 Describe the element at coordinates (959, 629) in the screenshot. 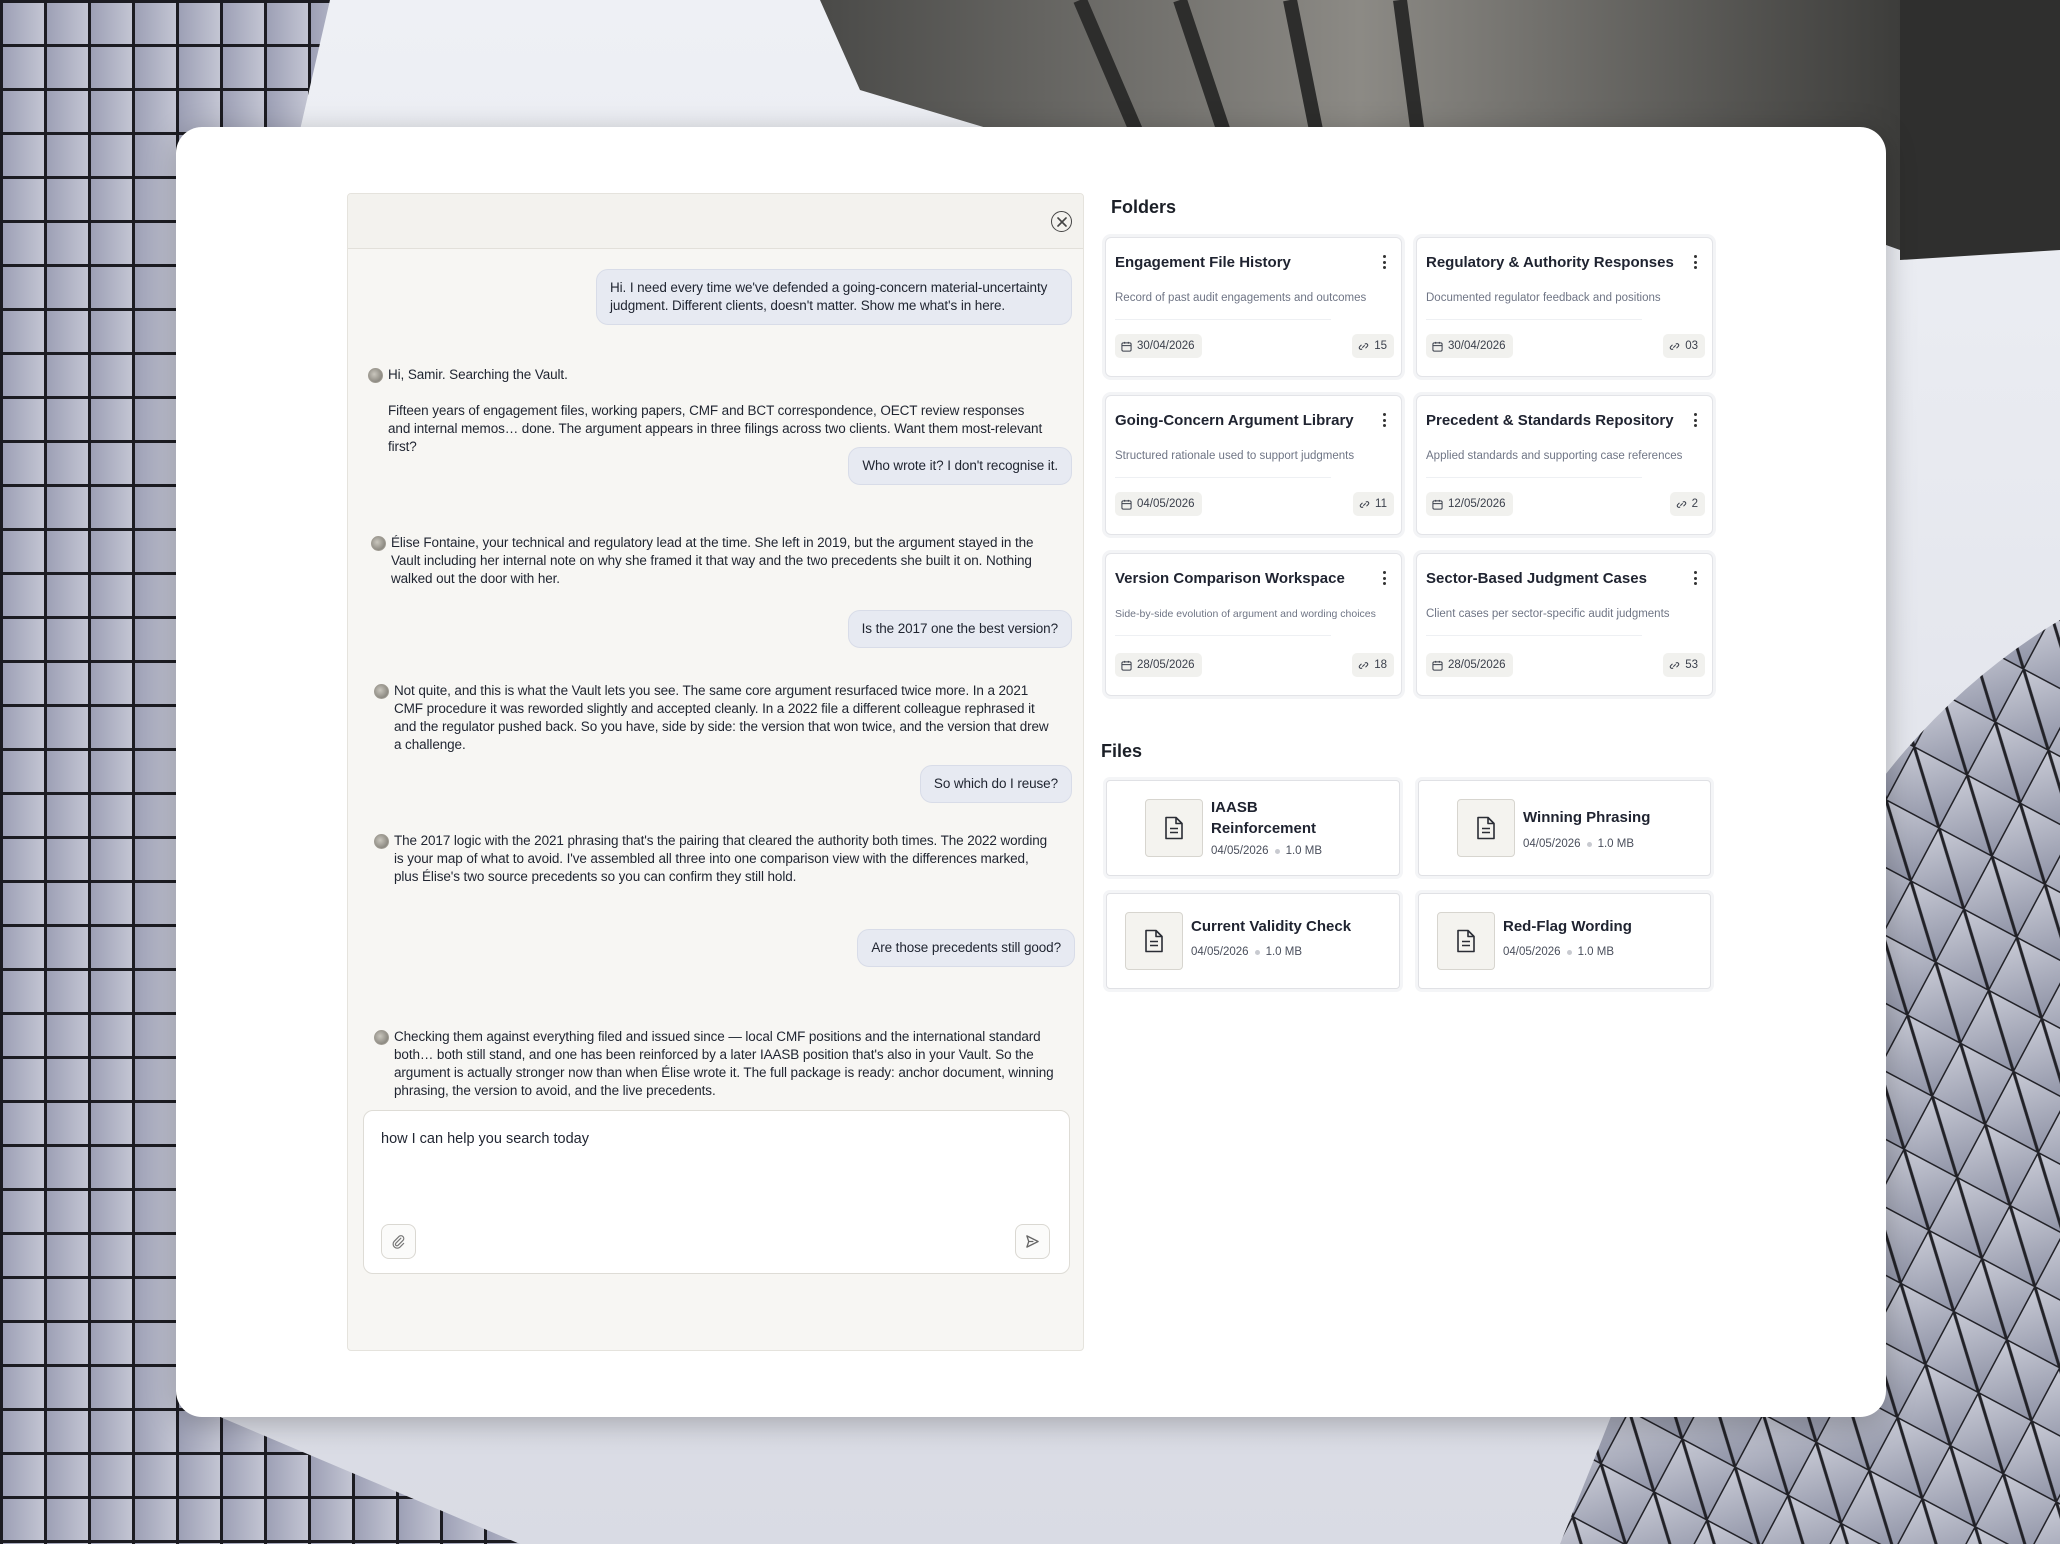

I see `user-message: Is the 2017 one the best version?` at that location.